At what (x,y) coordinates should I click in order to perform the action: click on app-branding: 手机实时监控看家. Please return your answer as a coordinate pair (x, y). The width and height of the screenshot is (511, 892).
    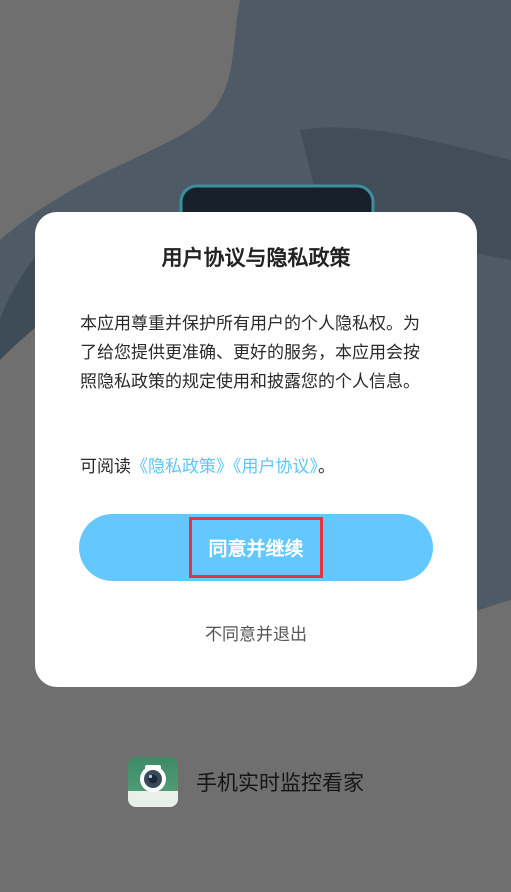
    Looking at the image, I should click on (246, 782).